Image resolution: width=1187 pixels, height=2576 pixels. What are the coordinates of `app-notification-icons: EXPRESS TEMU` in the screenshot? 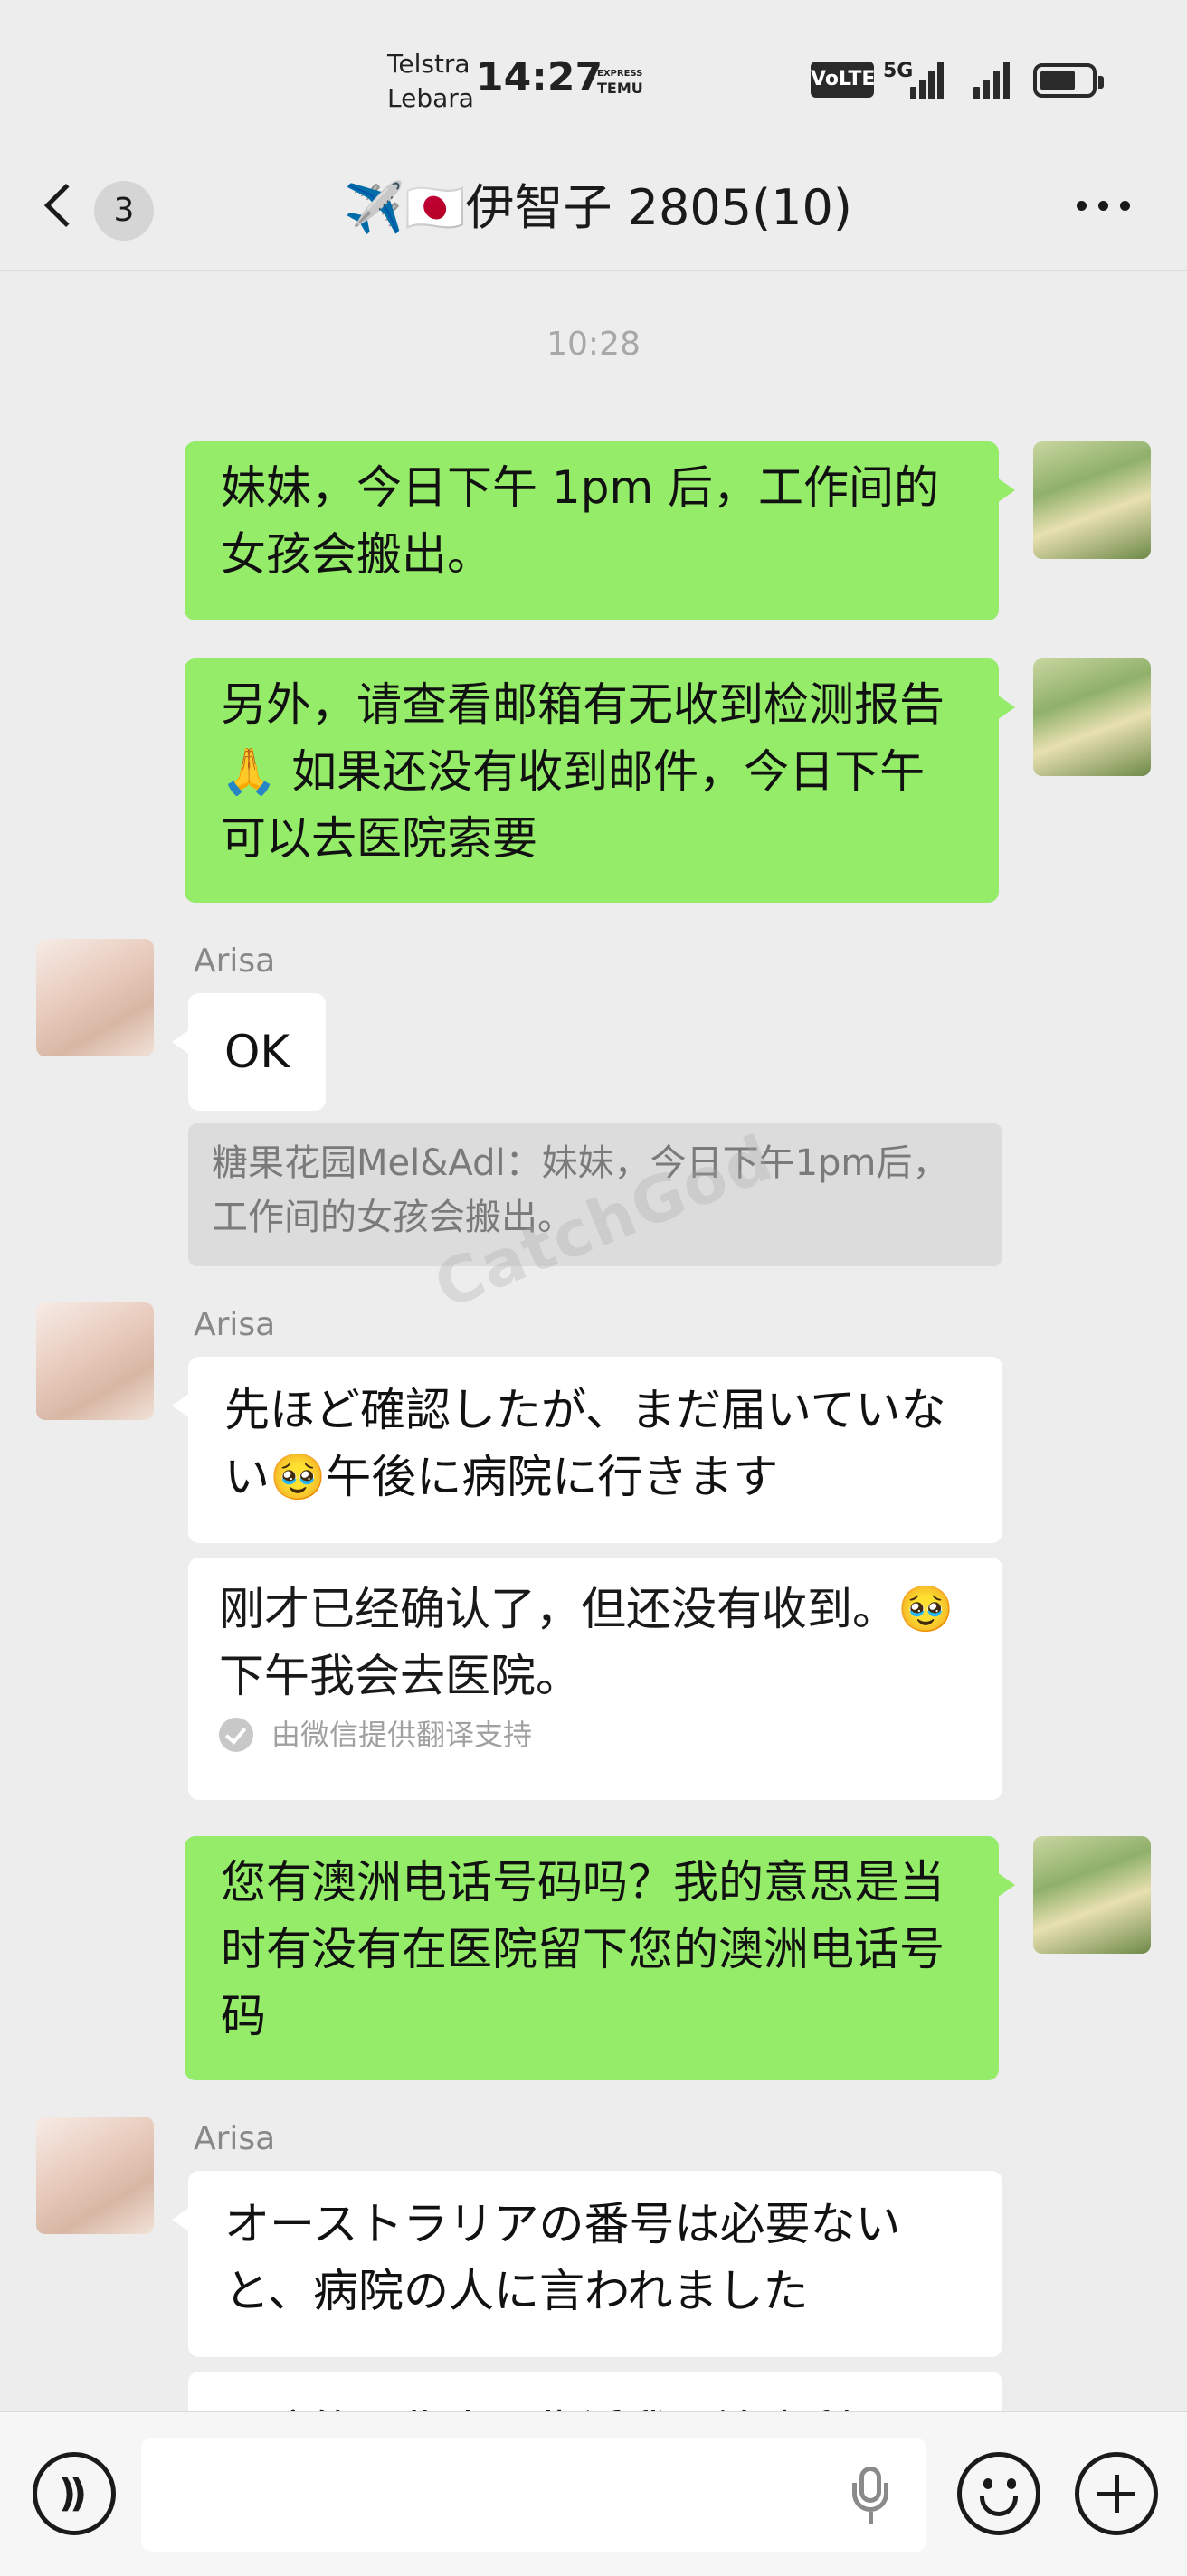 It's located at (620, 82).